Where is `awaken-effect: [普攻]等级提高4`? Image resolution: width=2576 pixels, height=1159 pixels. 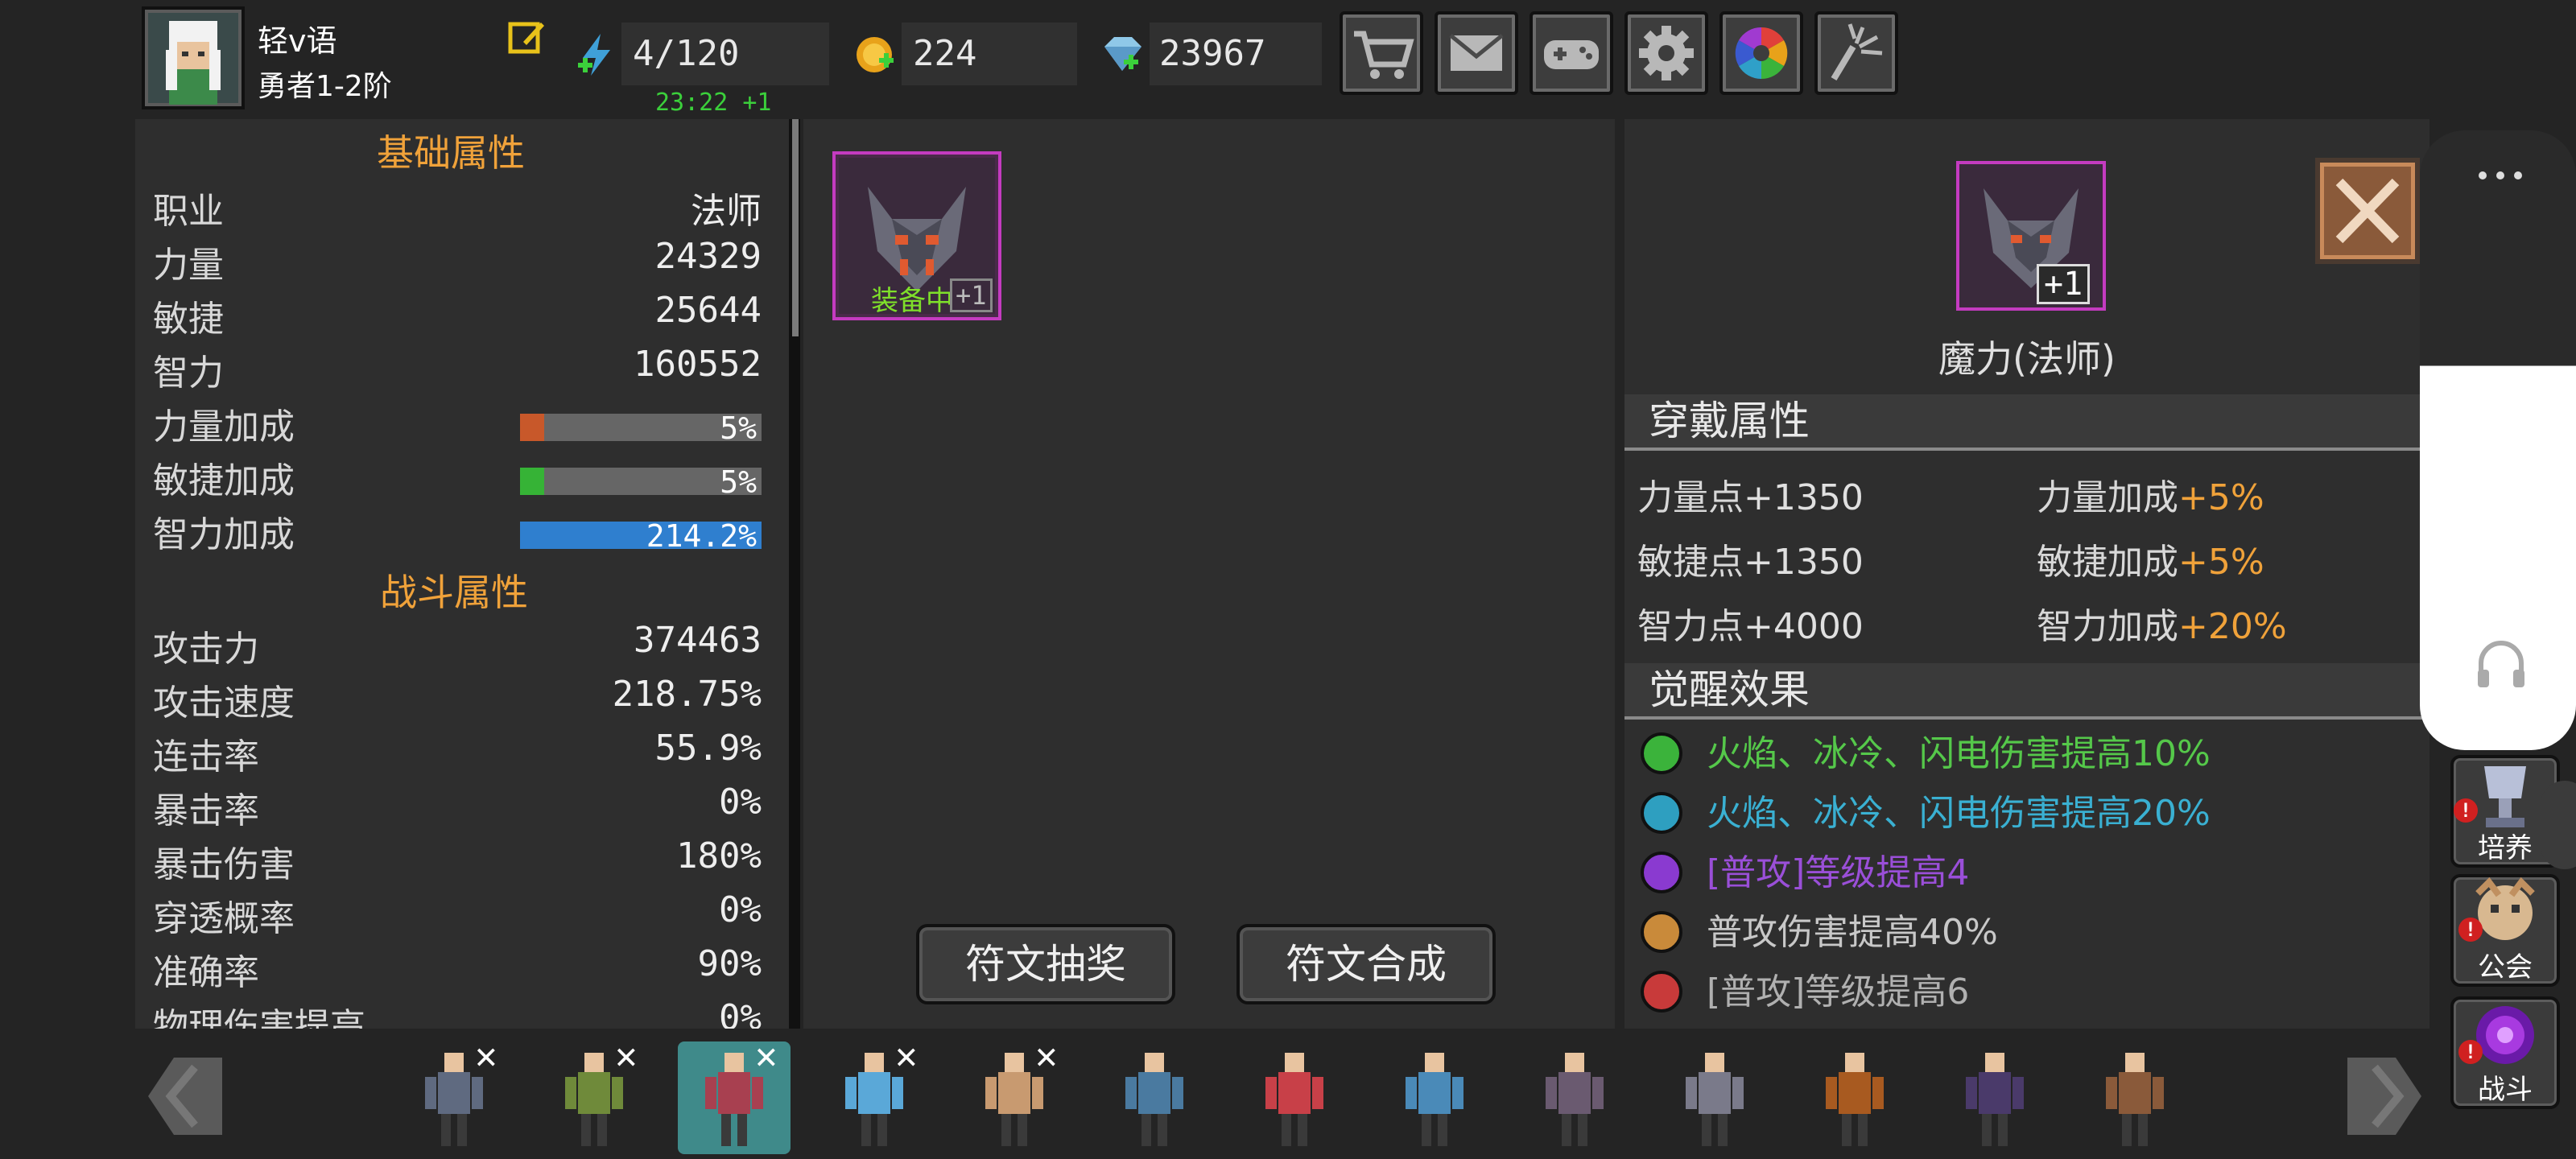
awaken-effect: [普攻]等级提高4 is located at coordinates (2031, 873).